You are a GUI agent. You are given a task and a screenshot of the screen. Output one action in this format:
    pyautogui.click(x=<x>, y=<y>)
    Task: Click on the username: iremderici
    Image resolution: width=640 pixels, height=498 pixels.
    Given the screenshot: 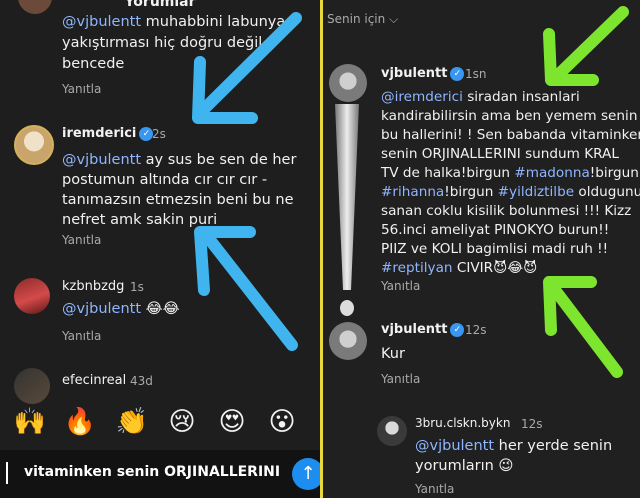 What is the action you would take?
    pyautogui.click(x=99, y=133)
    